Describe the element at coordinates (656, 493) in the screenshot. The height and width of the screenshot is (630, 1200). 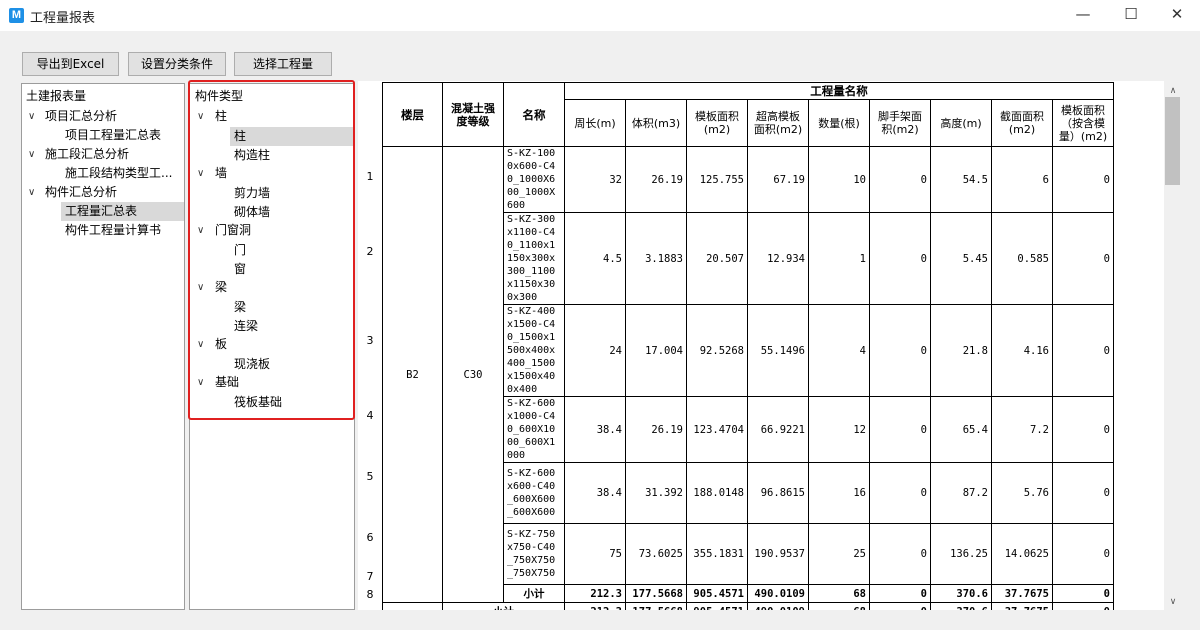
I see `cell-volume: 31.392` at that location.